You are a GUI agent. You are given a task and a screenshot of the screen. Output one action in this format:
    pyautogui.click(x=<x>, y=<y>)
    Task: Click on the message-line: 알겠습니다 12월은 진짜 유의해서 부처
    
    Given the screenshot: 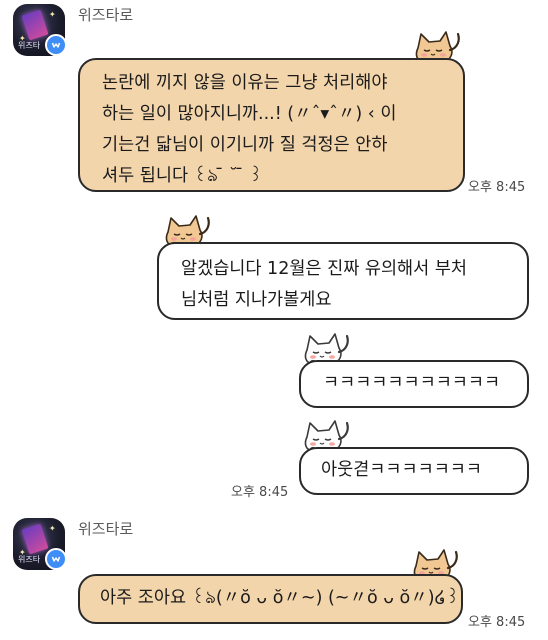 What is the action you would take?
    pyautogui.click(x=324, y=269)
    